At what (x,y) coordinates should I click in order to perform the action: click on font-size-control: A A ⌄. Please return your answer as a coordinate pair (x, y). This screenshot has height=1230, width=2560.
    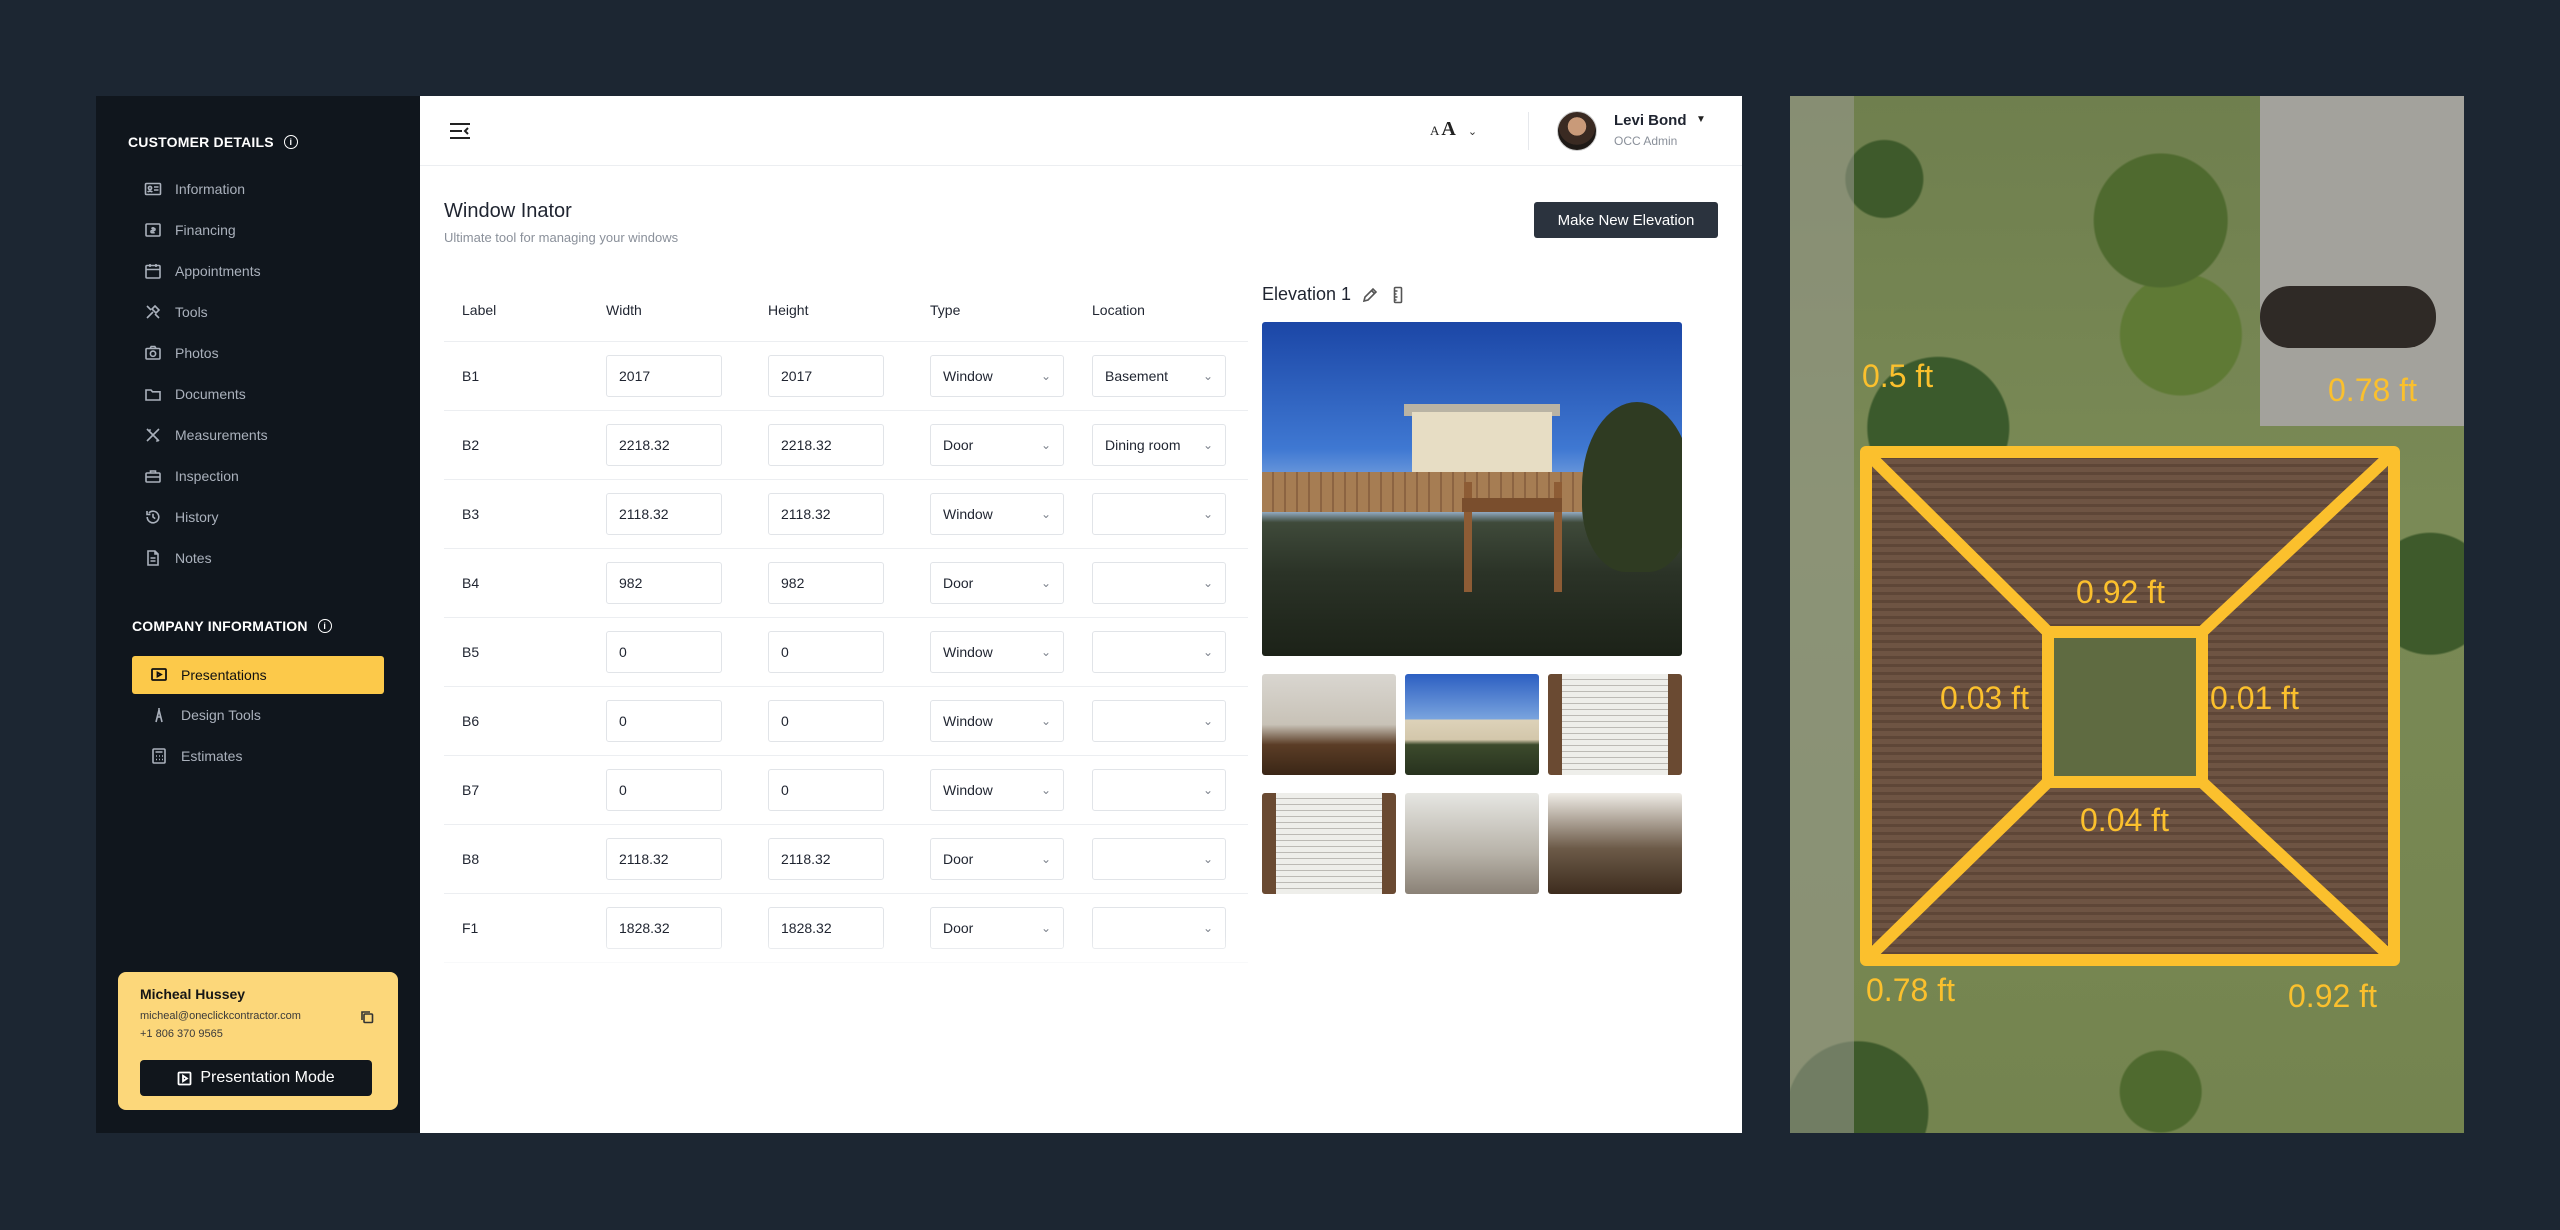
    Looking at the image, I should click on (1453, 129).